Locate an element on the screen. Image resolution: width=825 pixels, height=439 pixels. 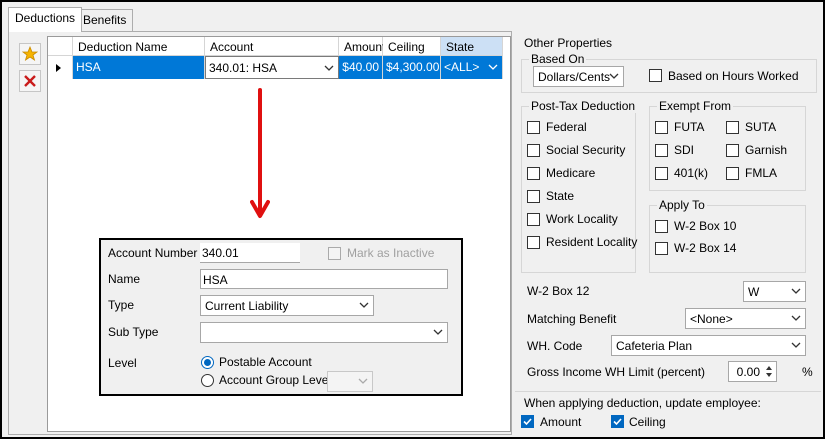
exempt-suta-checkbox is located at coordinates (732, 127).